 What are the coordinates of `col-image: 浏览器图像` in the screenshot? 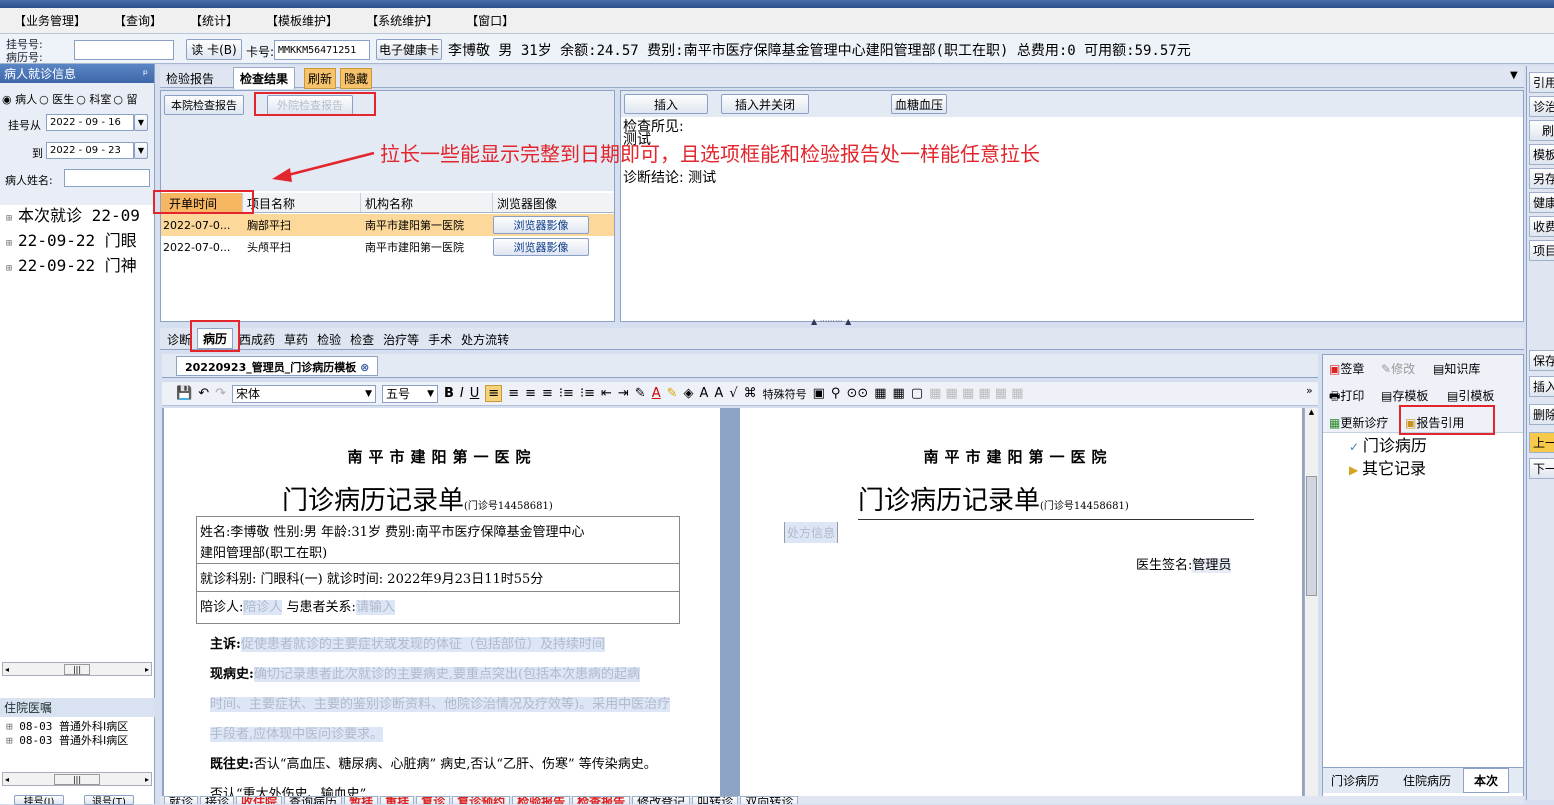 It's located at (541, 202).